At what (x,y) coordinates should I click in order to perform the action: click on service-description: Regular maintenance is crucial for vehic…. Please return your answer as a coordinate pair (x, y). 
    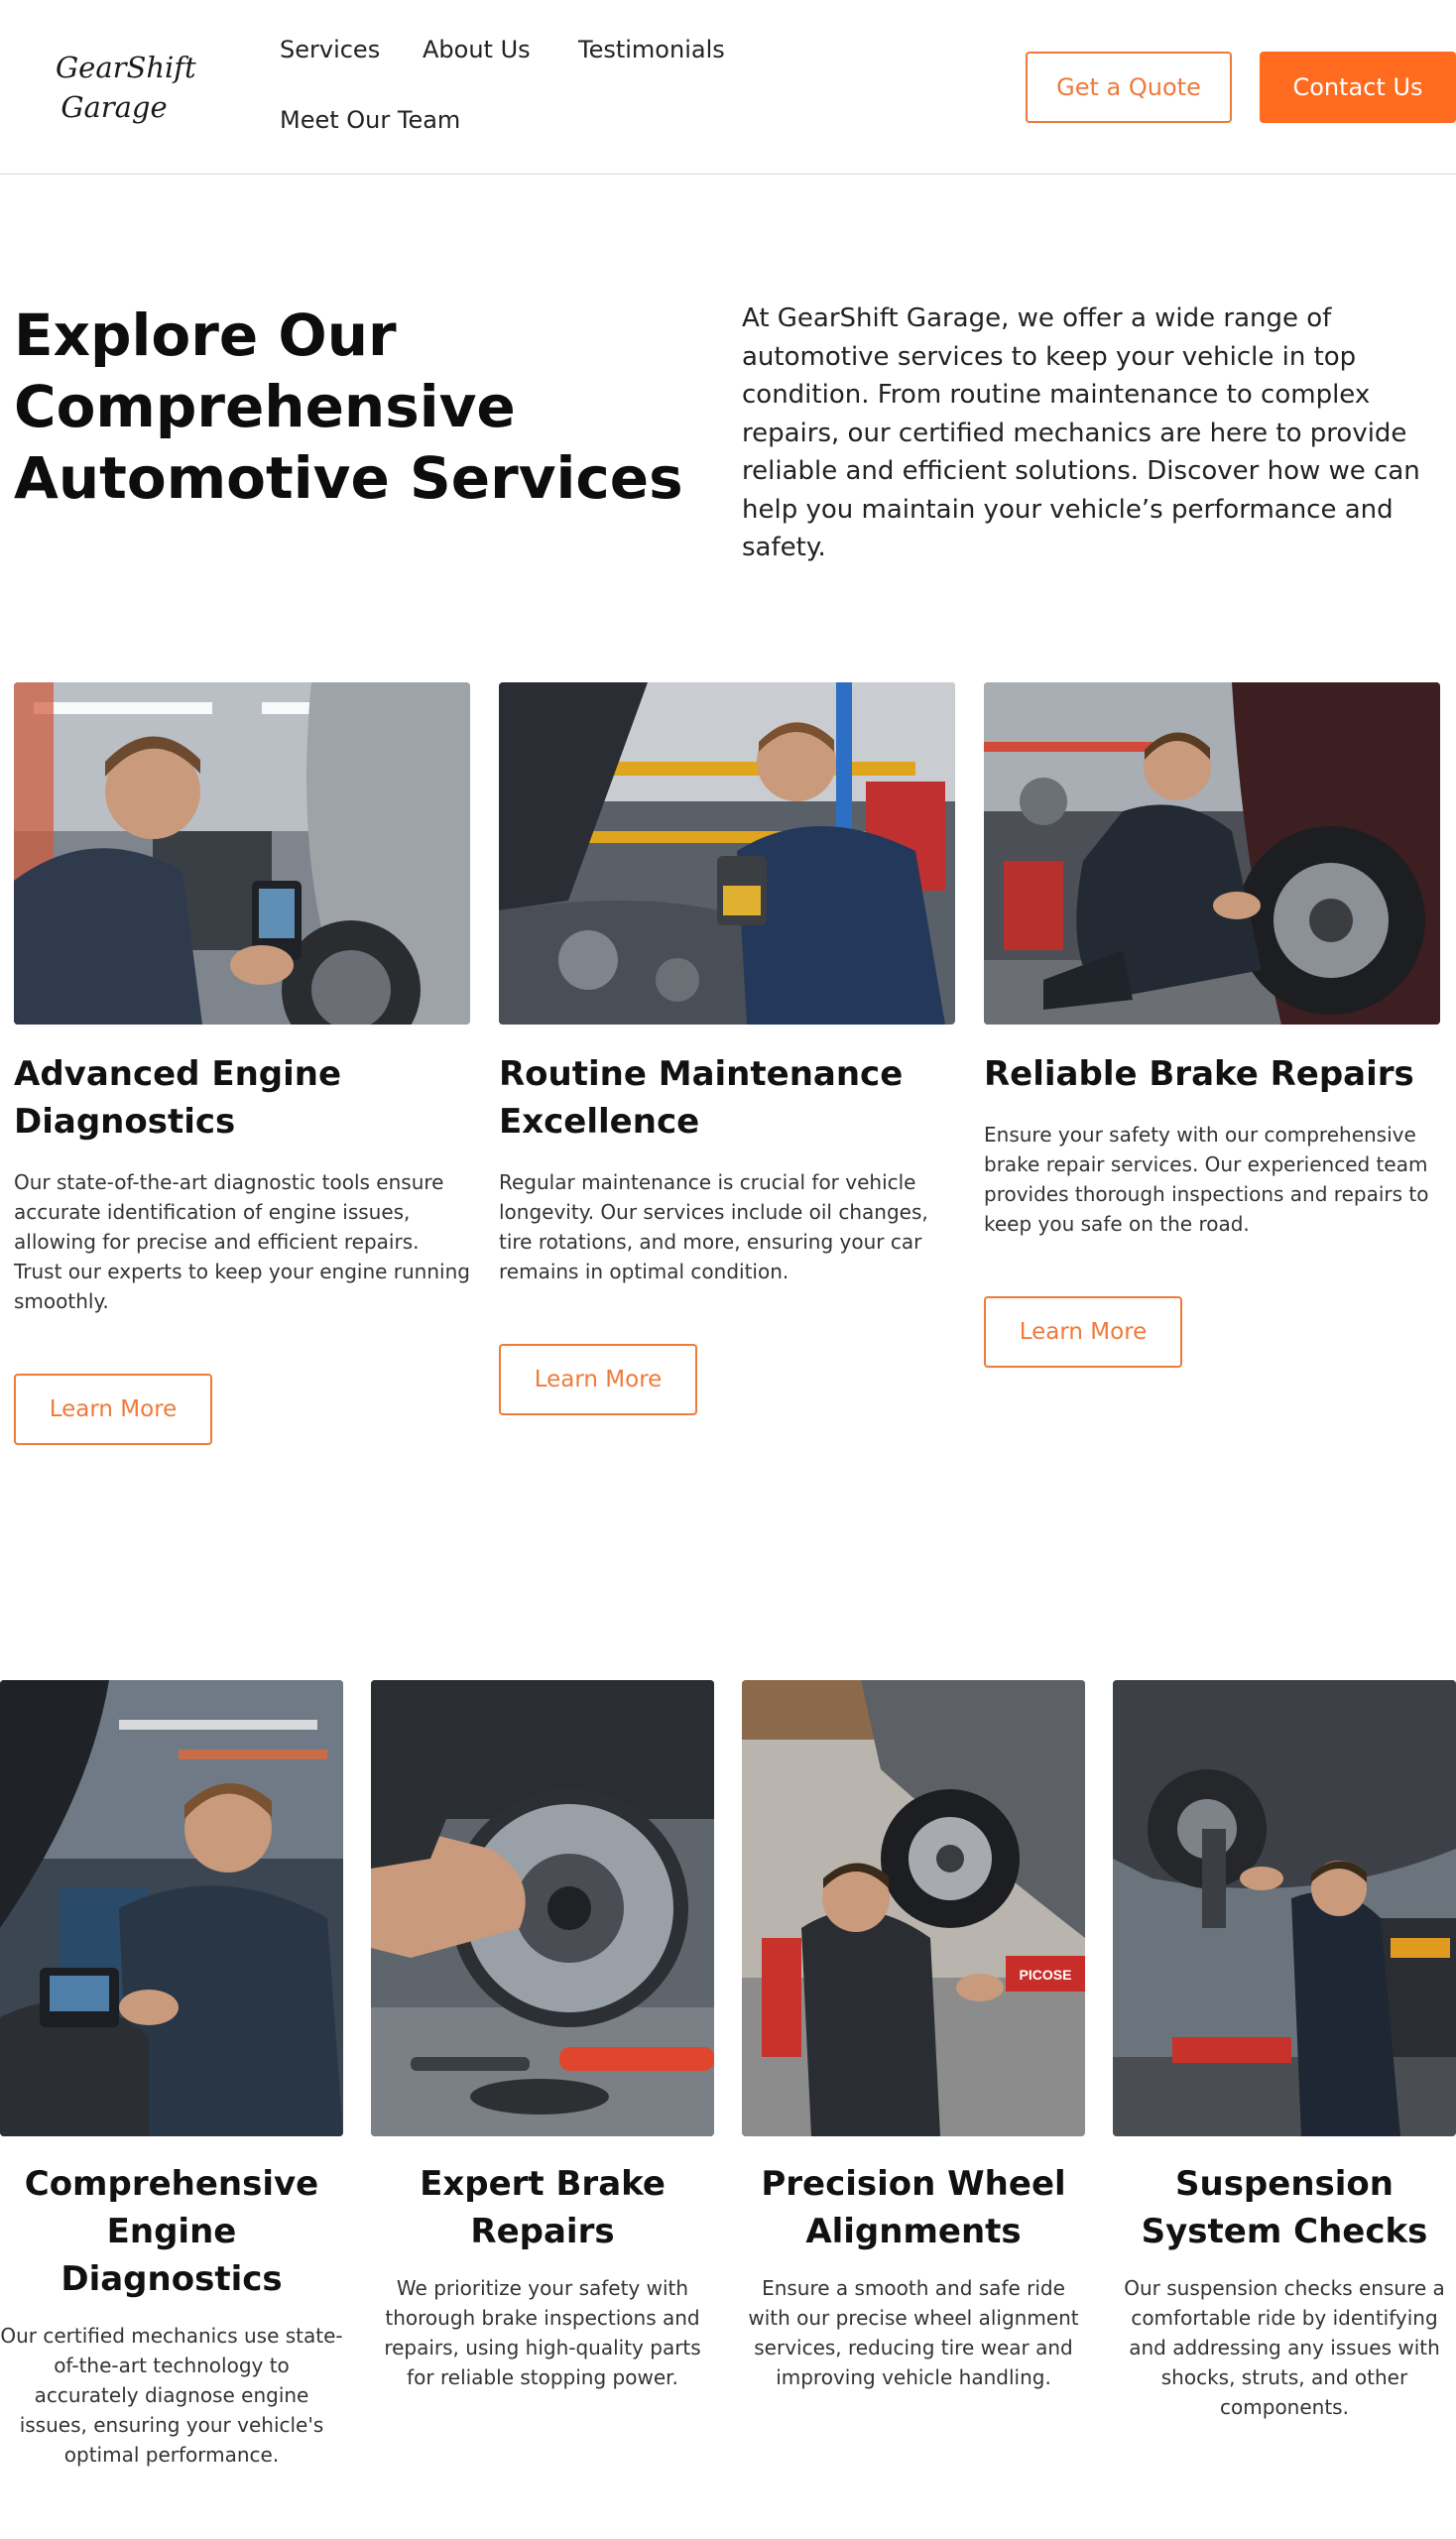
    Looking at the image, I should click on (713, 1226).